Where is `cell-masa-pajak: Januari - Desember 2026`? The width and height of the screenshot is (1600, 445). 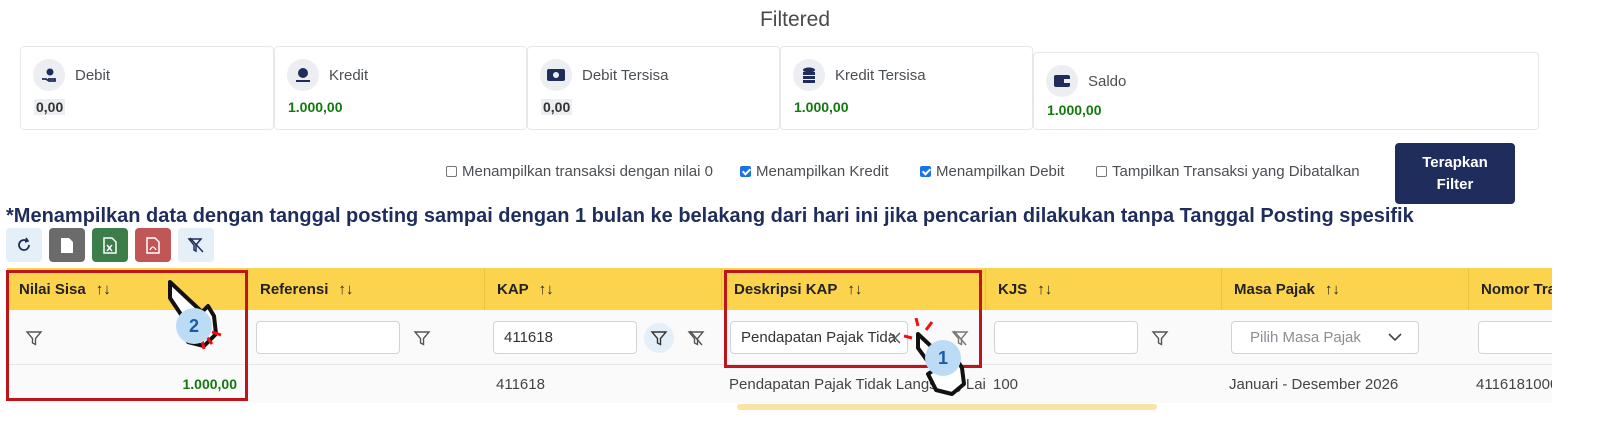
cell-masa-pajak: Januari - Desember 2026 is located at coordinates (1314, 384).